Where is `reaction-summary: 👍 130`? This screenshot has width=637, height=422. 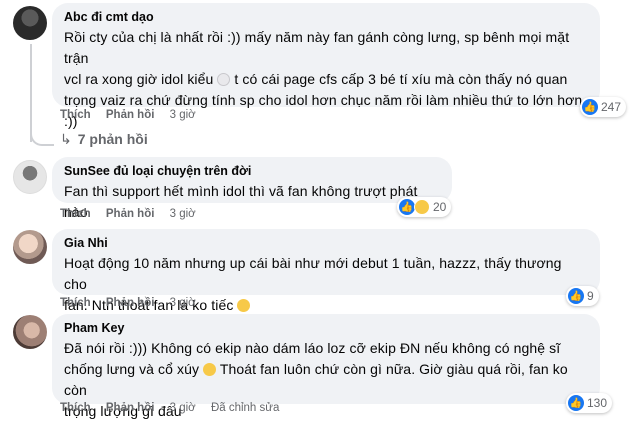 reaction-summary: 👍 130 is located at coordinates (589, 403).